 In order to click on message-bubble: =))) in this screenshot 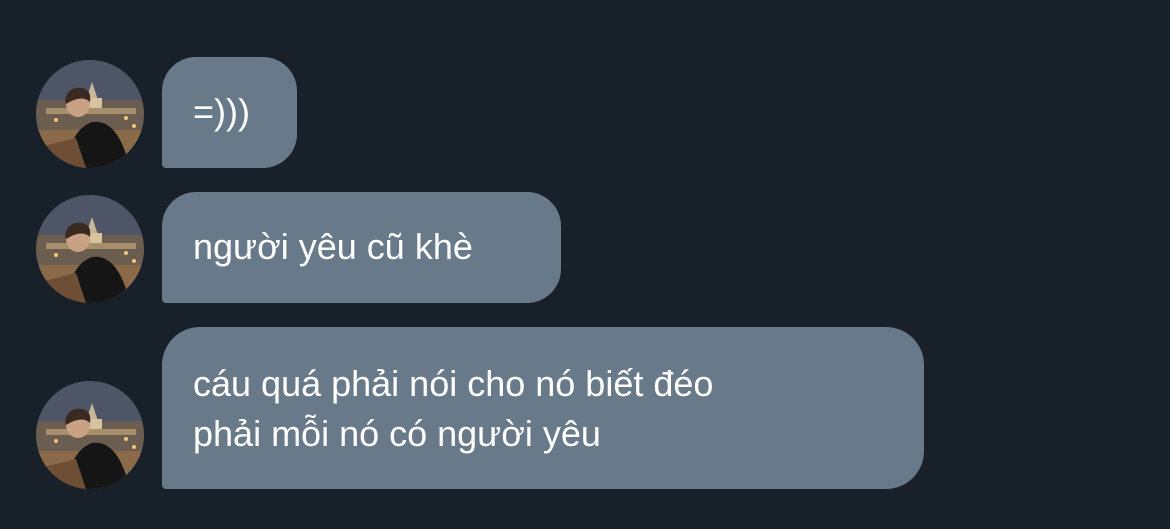, I will do `click(229, 112)`.